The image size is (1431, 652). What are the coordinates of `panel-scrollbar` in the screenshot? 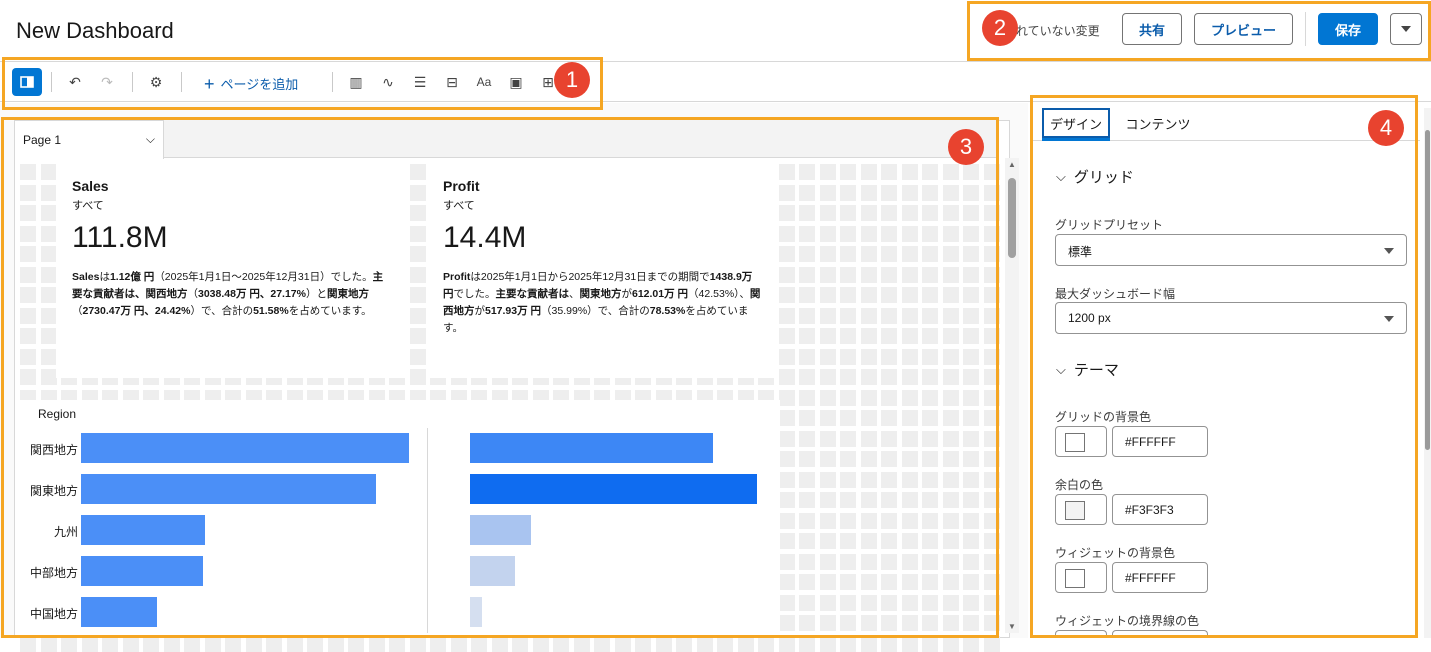 It's located at (1427, 373).